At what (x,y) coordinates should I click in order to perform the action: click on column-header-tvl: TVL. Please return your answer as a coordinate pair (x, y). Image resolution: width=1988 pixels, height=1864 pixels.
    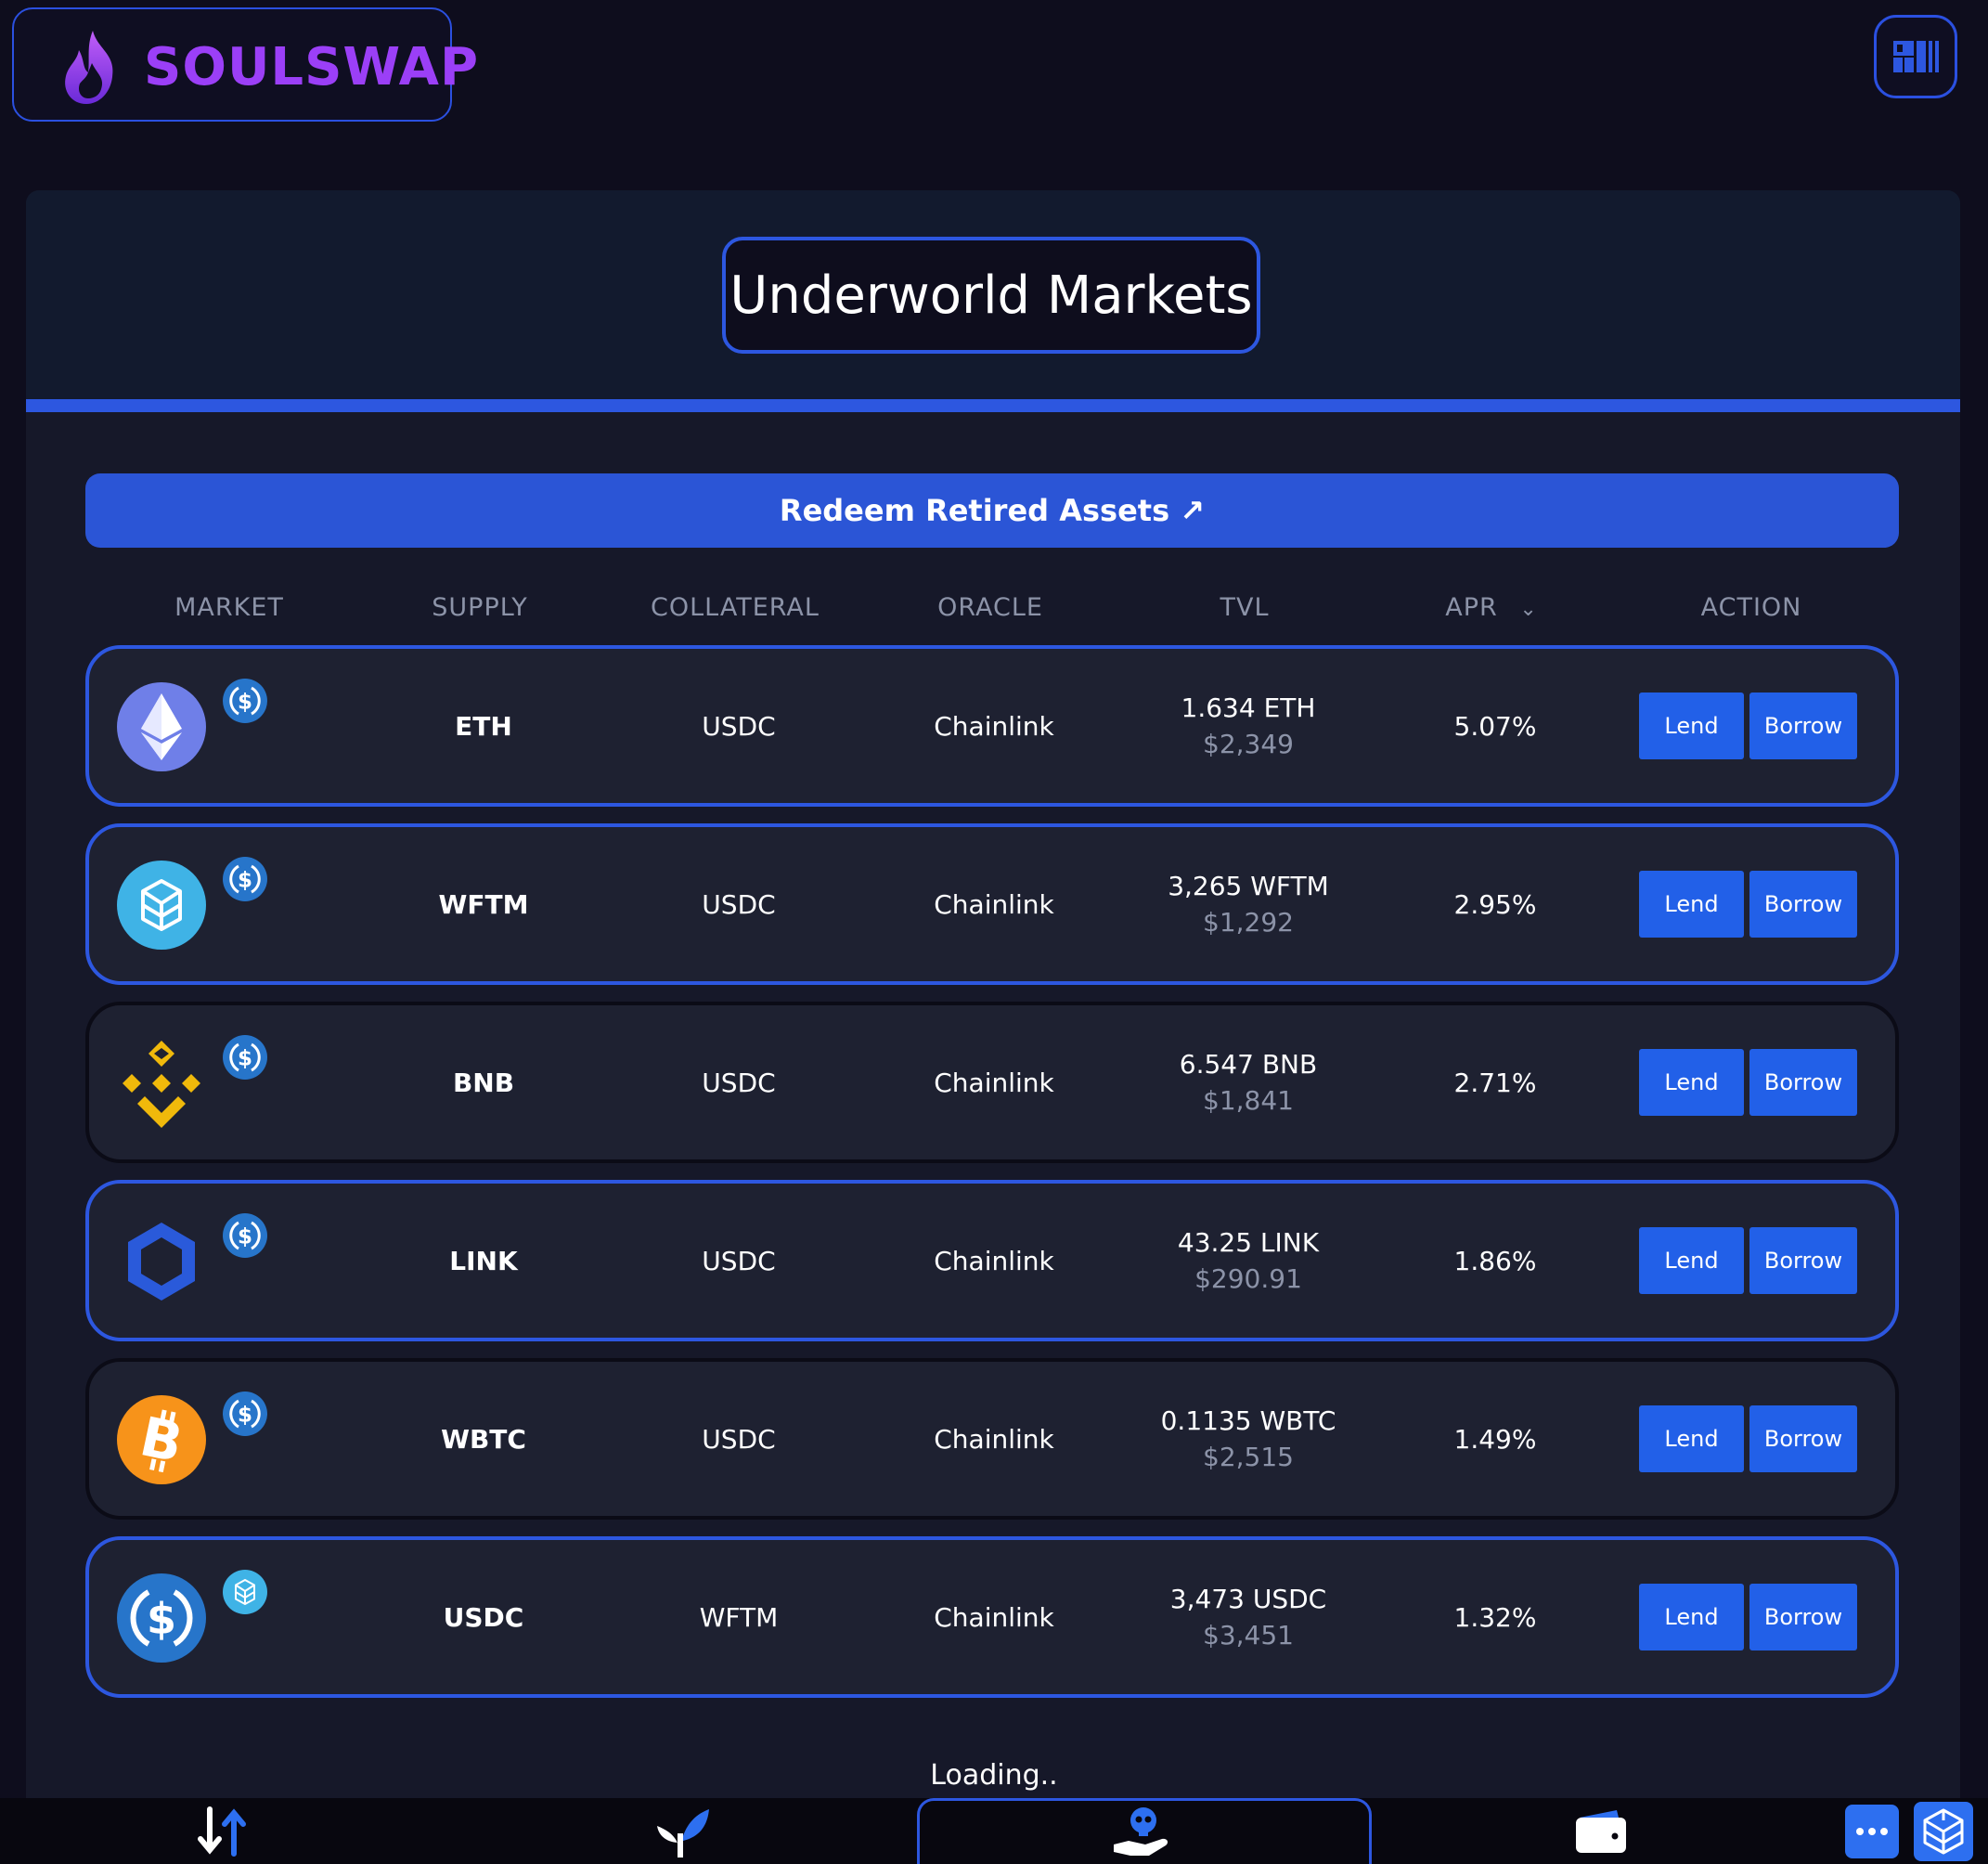
    Looking at the image, I should click on (1245, 607).